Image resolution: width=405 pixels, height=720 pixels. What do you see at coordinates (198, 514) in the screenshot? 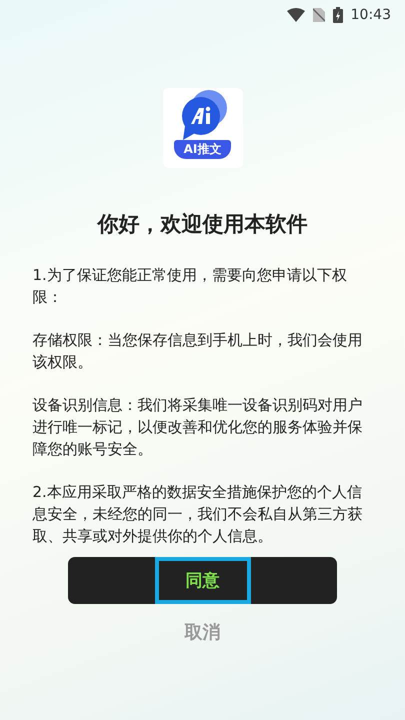
I see `notice-paragraph: 2.本应用采取严格的数据安全措施保护您的个人信息安全，未经您的同一，我们不会私自从第三方获取、共享或对外提供你的个人信息。` at bounding box center [198, 514].